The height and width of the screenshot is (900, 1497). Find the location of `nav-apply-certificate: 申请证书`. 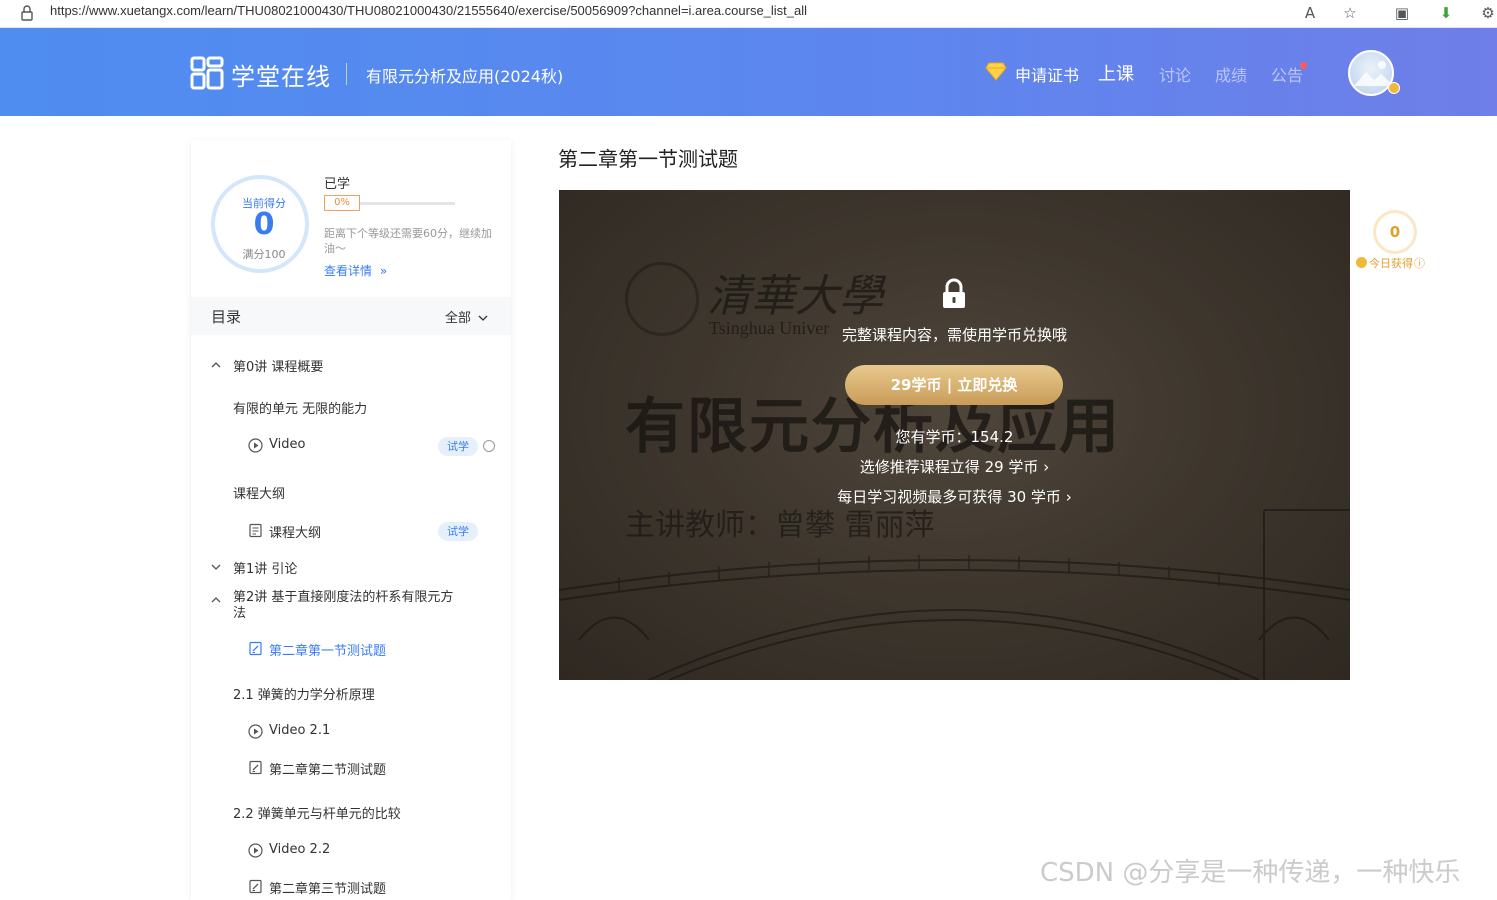

nav-apply-certificate: 申请证书 is located at coordinates (1047, 74).